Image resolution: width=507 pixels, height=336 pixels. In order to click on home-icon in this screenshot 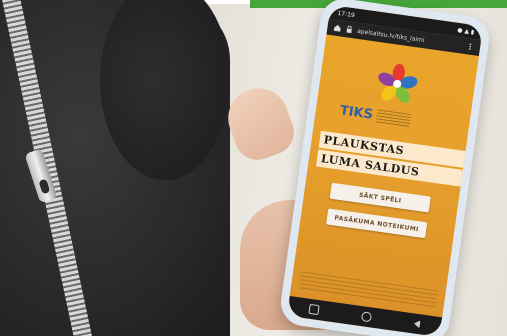, I will do `click(337, 27)`.